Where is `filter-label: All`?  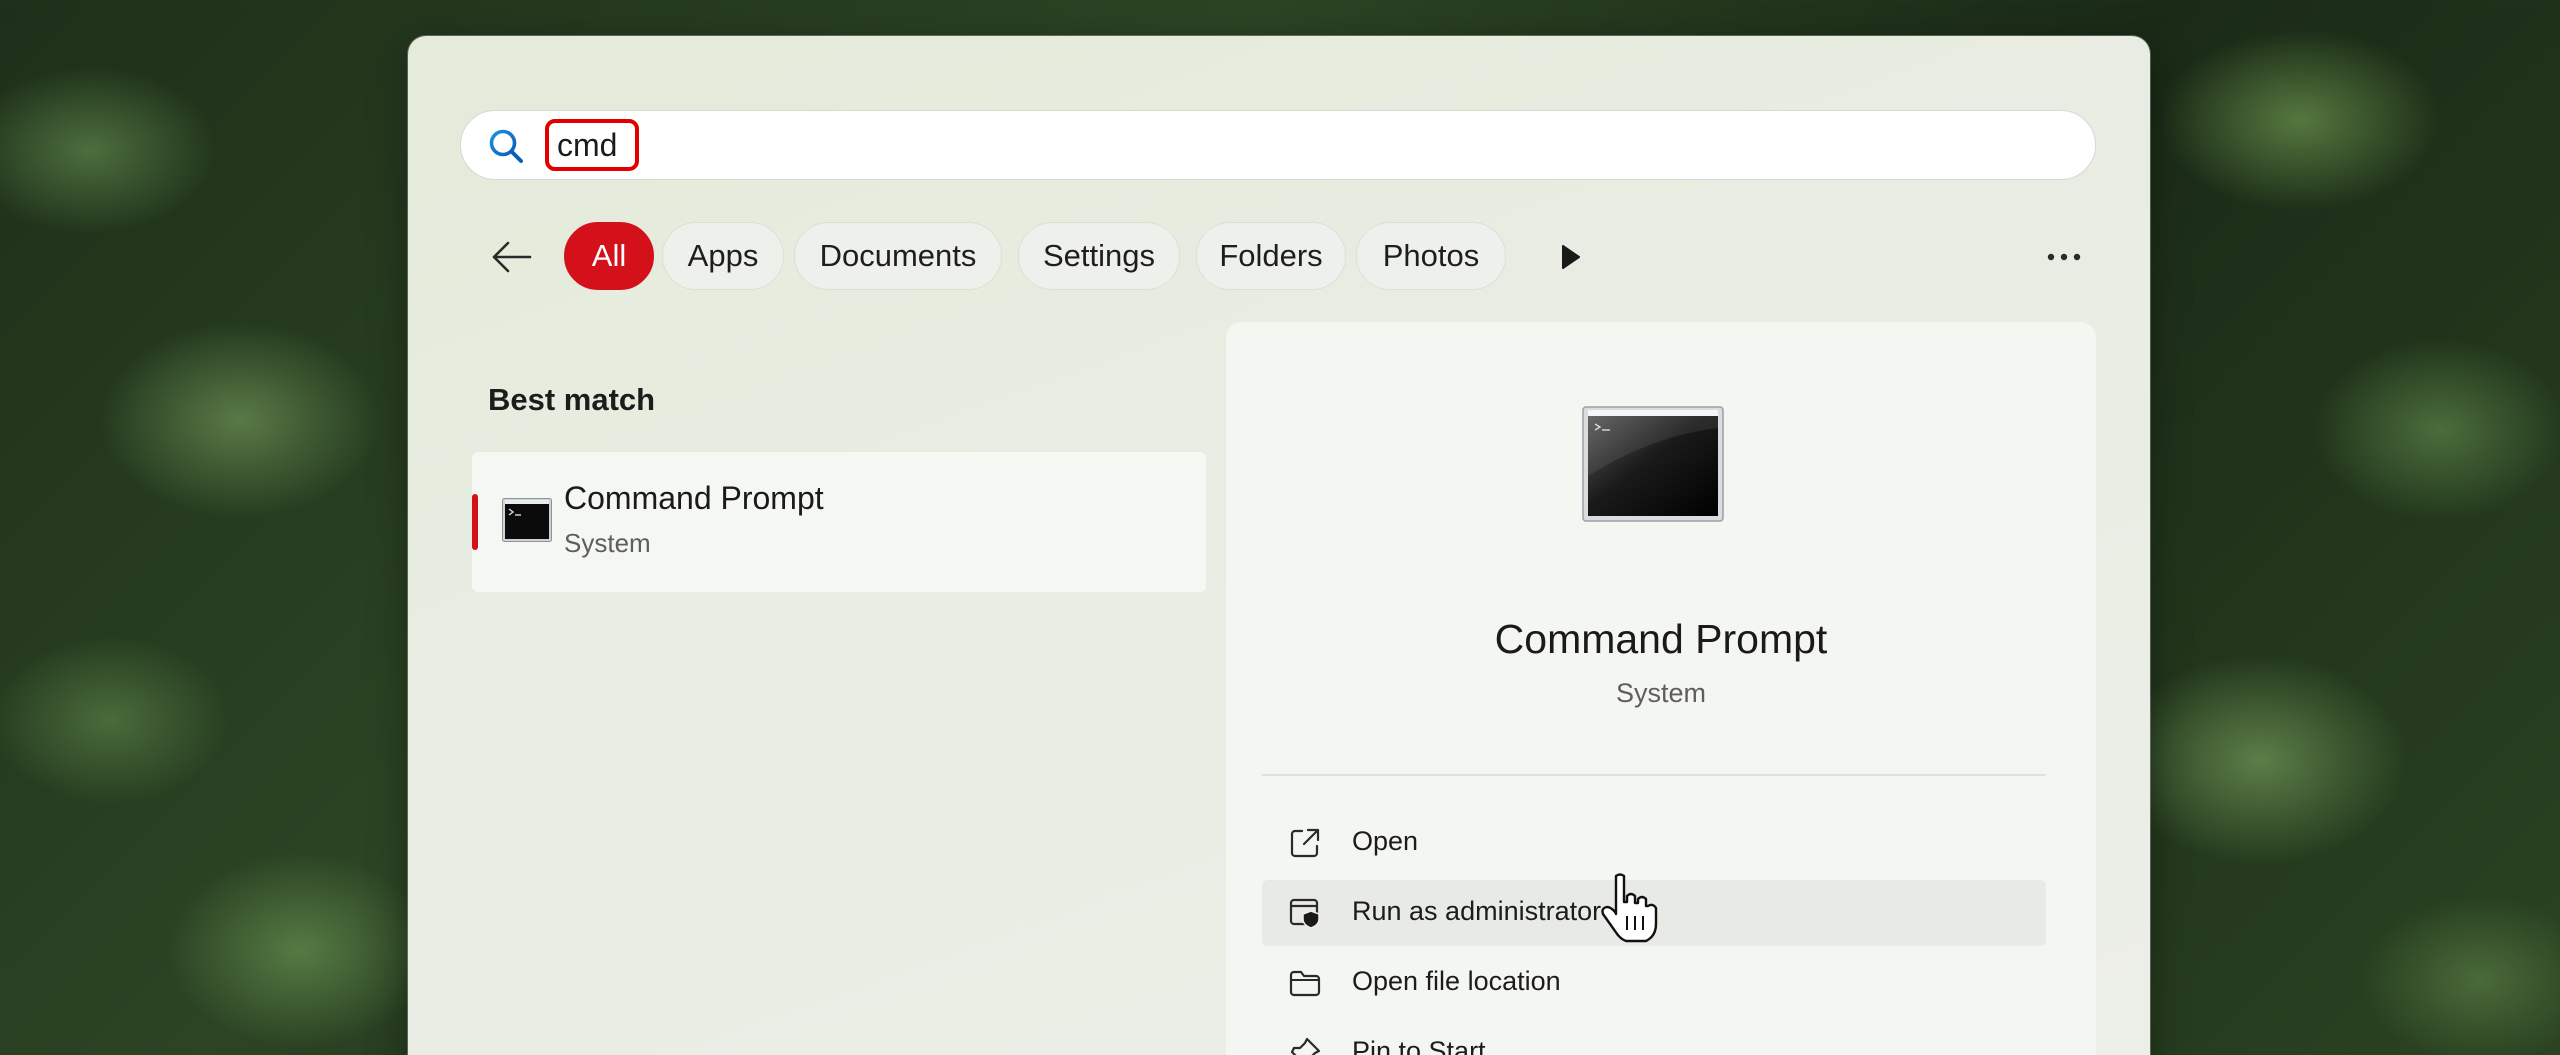 filter-label: All is located at coordinates (609, 255).